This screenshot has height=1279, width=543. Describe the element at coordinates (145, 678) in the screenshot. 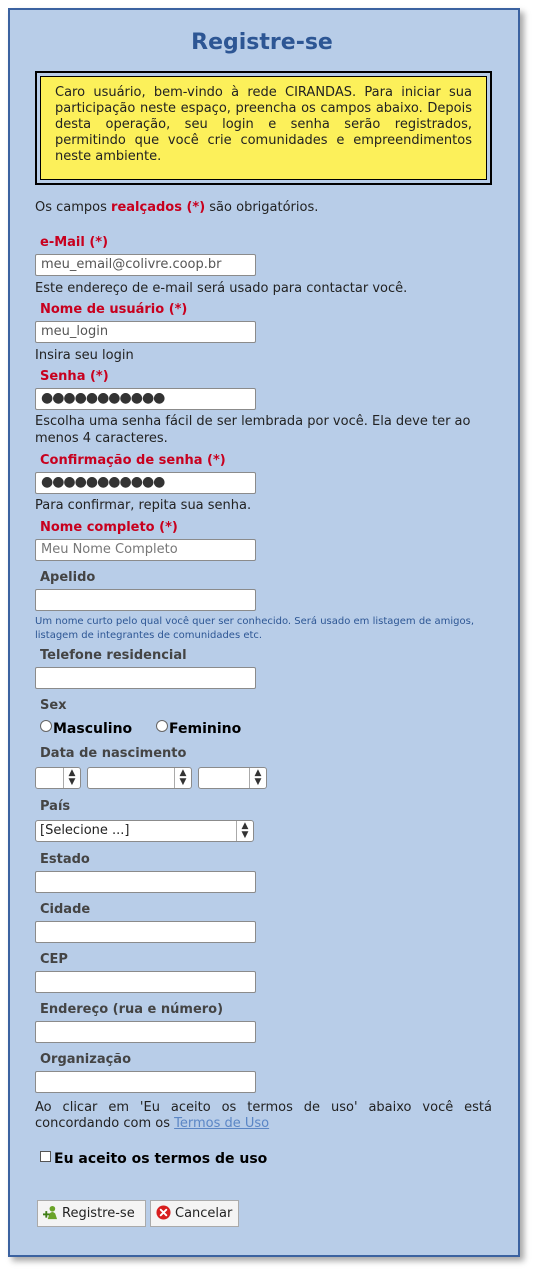

I see `home-phone-field` at that location.